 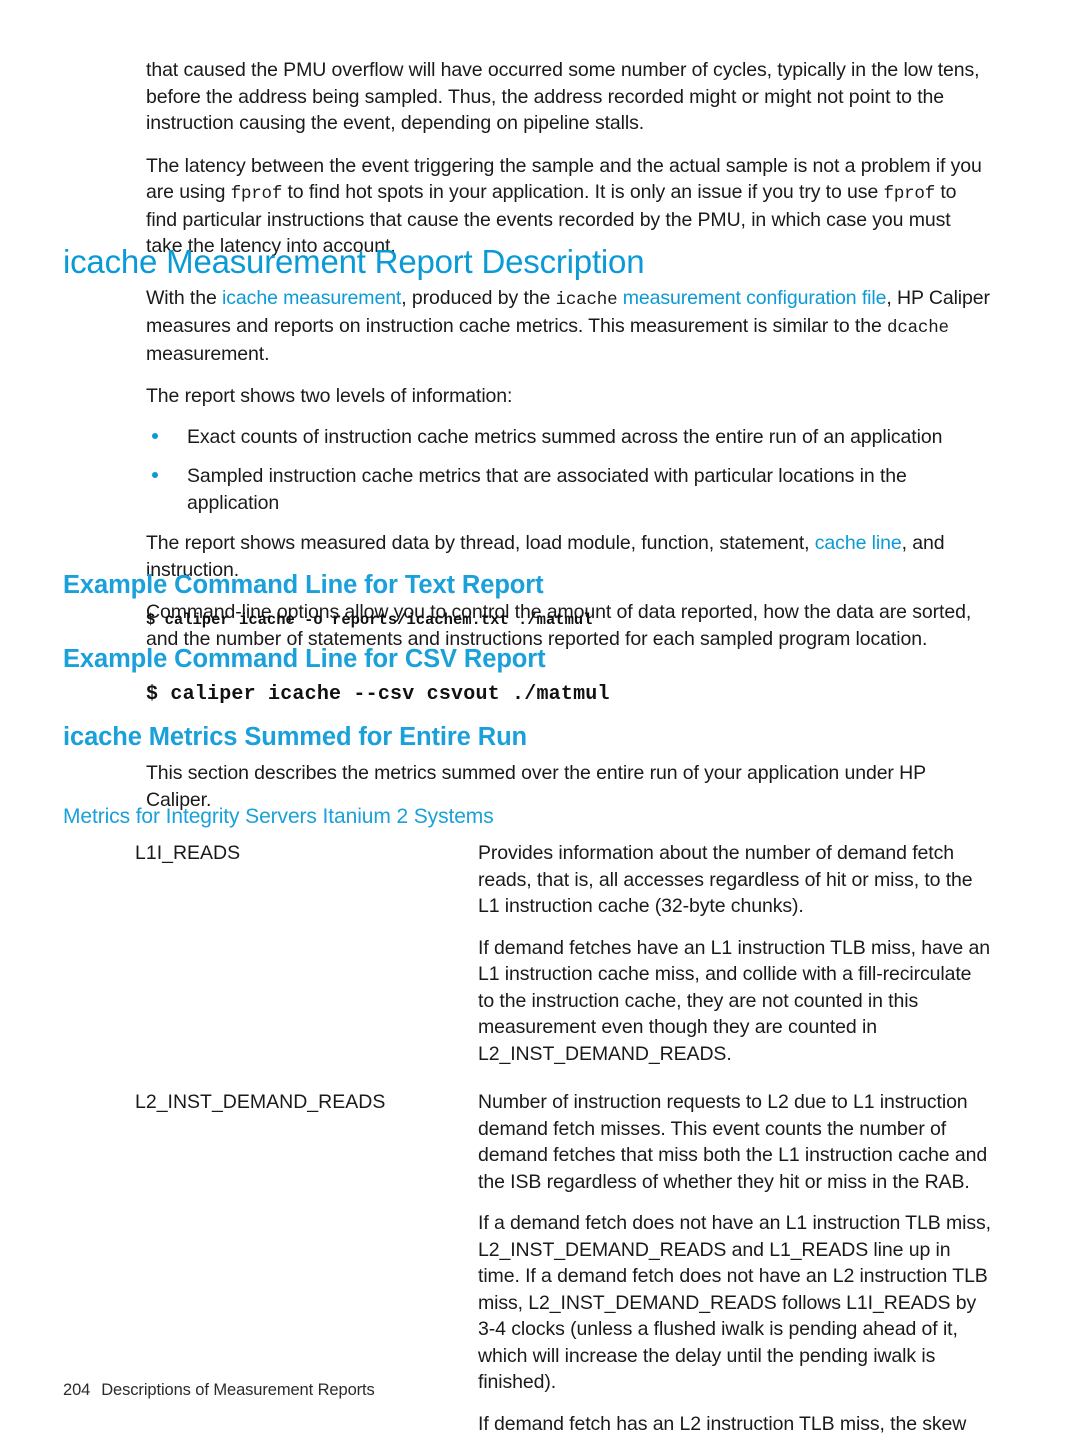 What do you see at coordinates (918, 327) in the screenshot?
I see `dcache-code: dcache` at bounding box center [918, 327].